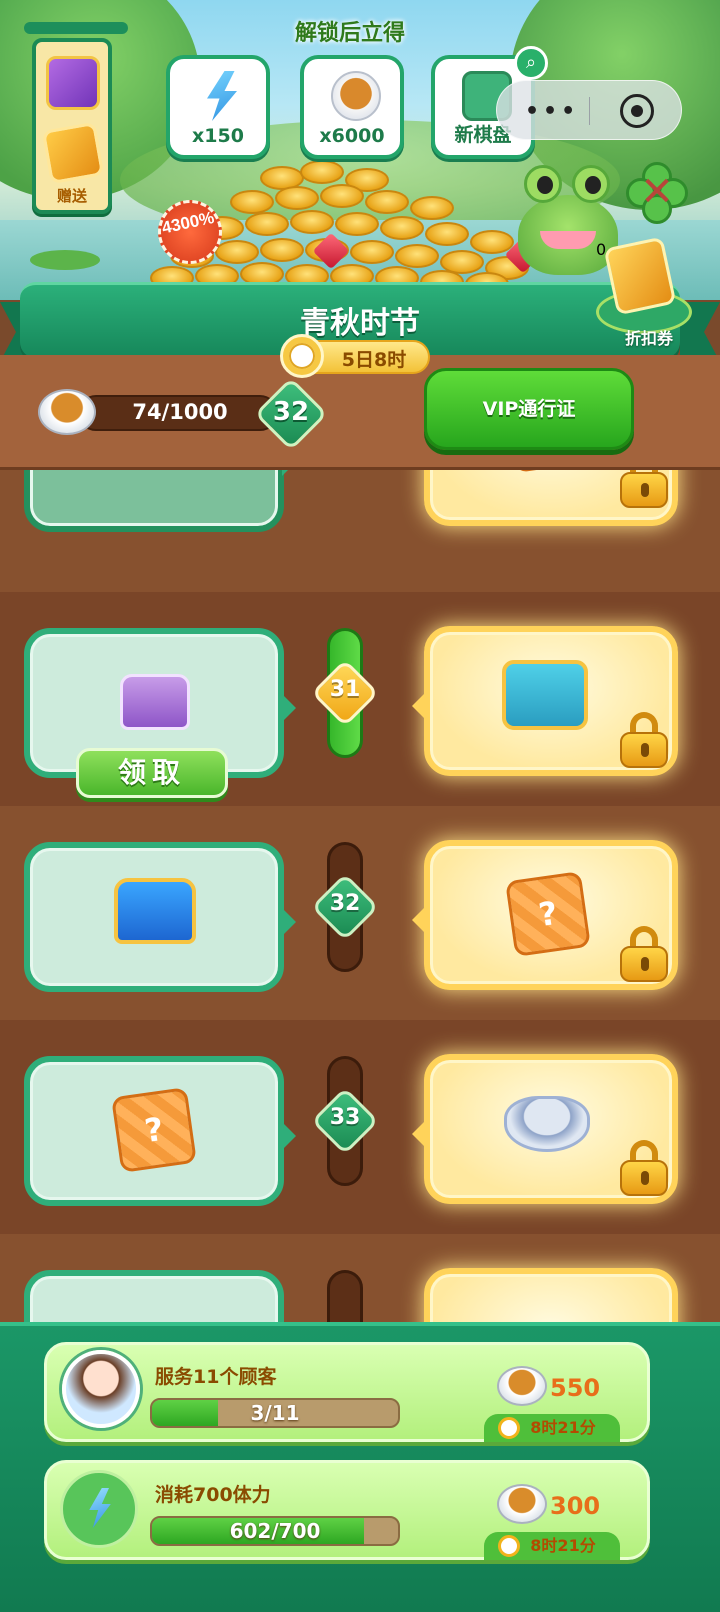 This screenshot has width=720, height=1612. What do you see at coordinates (529, 409) in the screenshot?
I see `vip-pass-button: VIP通行证` at bounding box center [529, 409].